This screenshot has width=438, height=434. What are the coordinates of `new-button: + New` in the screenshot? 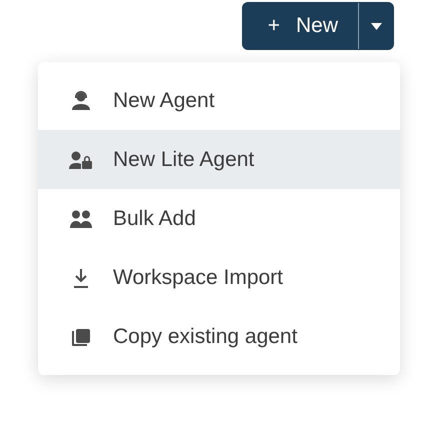 It's located at (300, 26).